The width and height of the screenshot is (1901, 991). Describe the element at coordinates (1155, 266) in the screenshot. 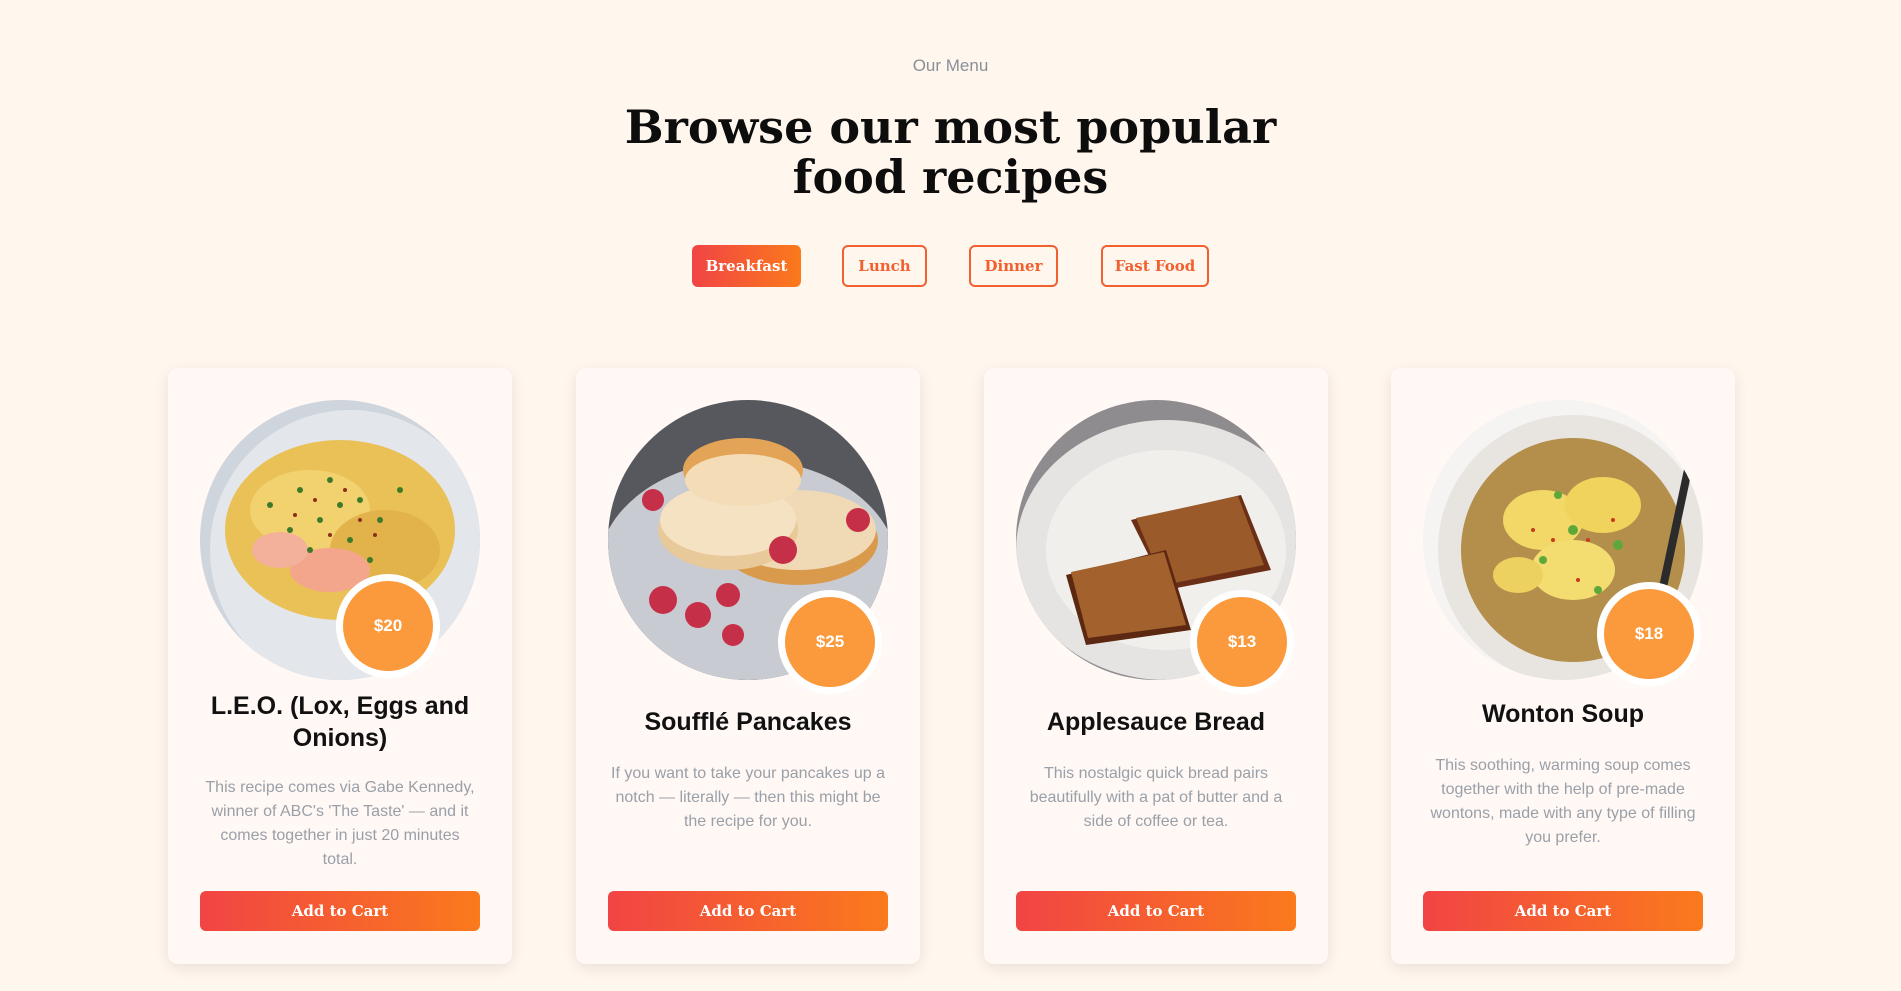

I see `tab-fast-food: Fast Food` at that location.